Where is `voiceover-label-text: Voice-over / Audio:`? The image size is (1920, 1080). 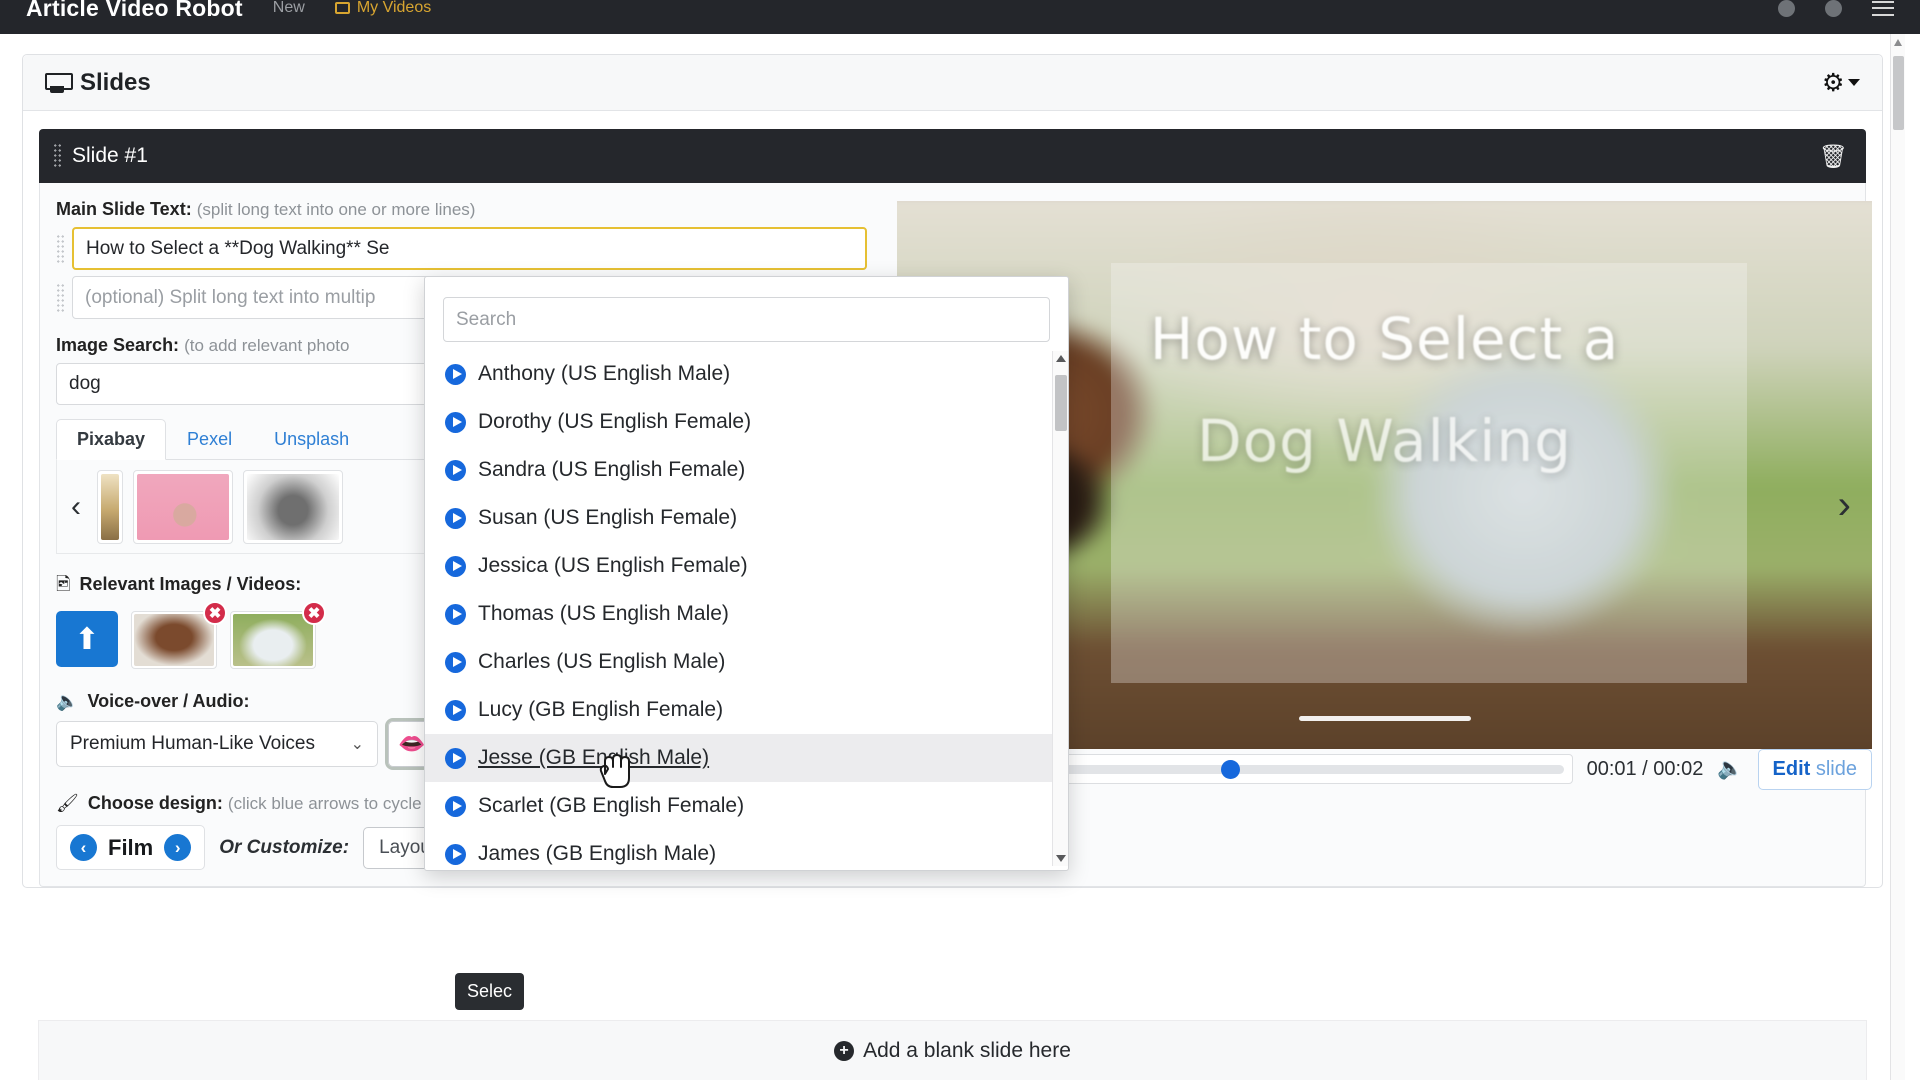 voiceover-label-text: Voice-over / Audio: is located at coordinates (168, 701).